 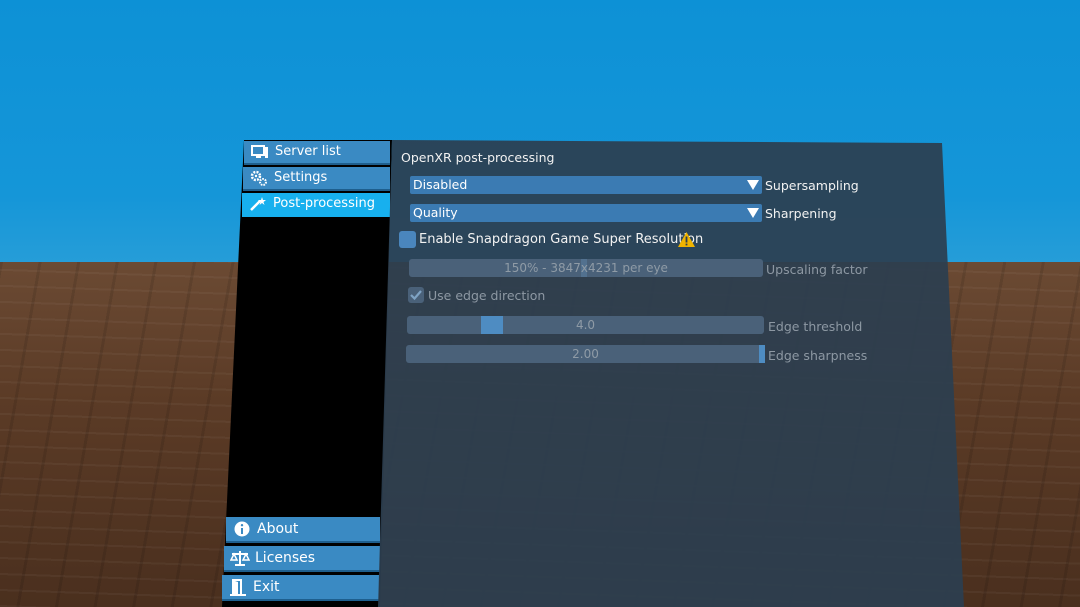 I want to click on info-icon, so click(x=242, y=529).